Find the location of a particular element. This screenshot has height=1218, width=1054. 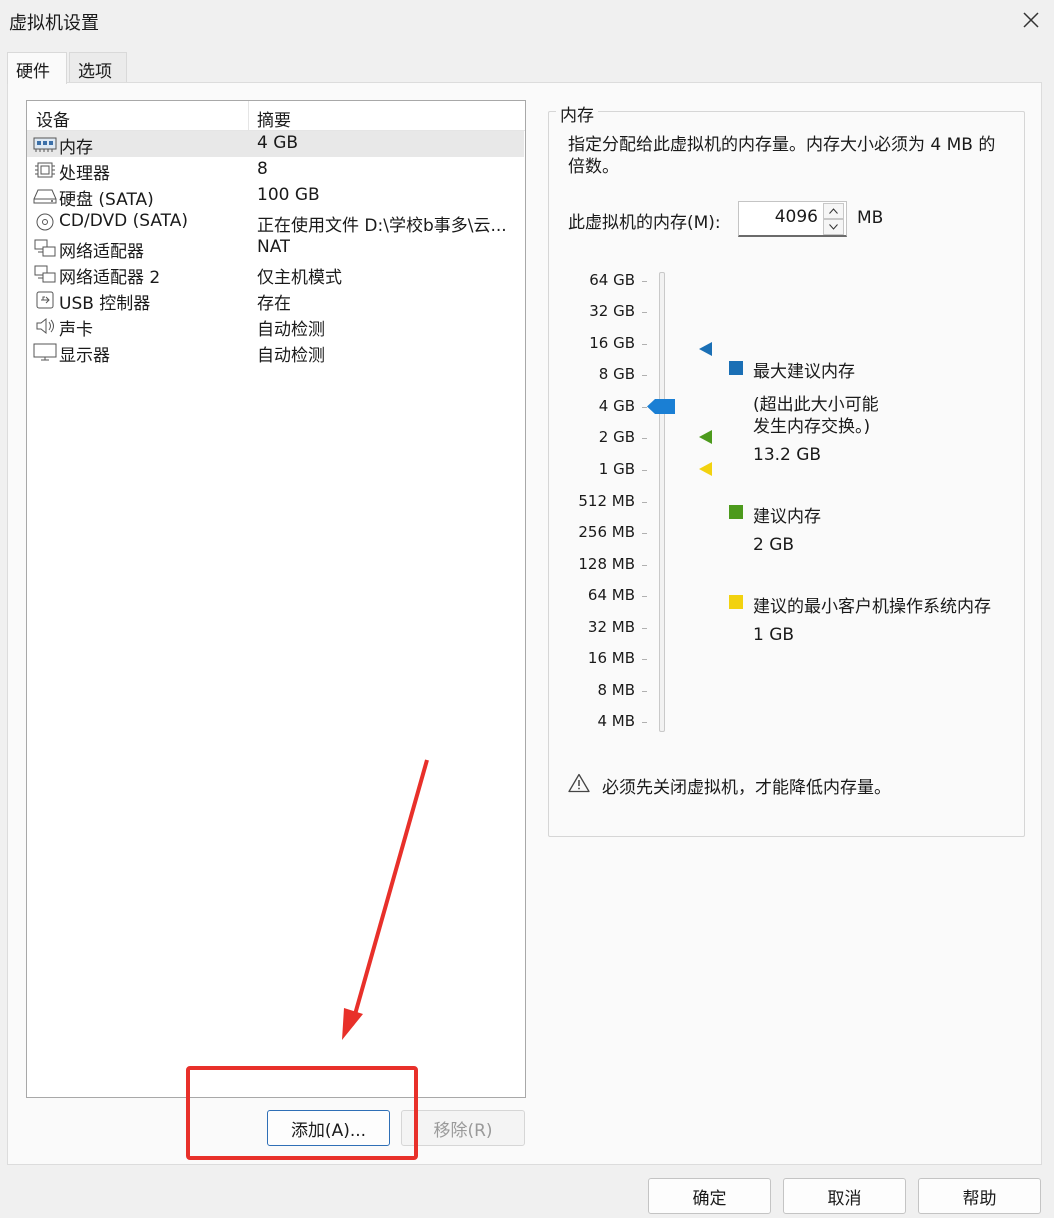

device-summary: 仅主机模式 is located at coordinates (299, 278).